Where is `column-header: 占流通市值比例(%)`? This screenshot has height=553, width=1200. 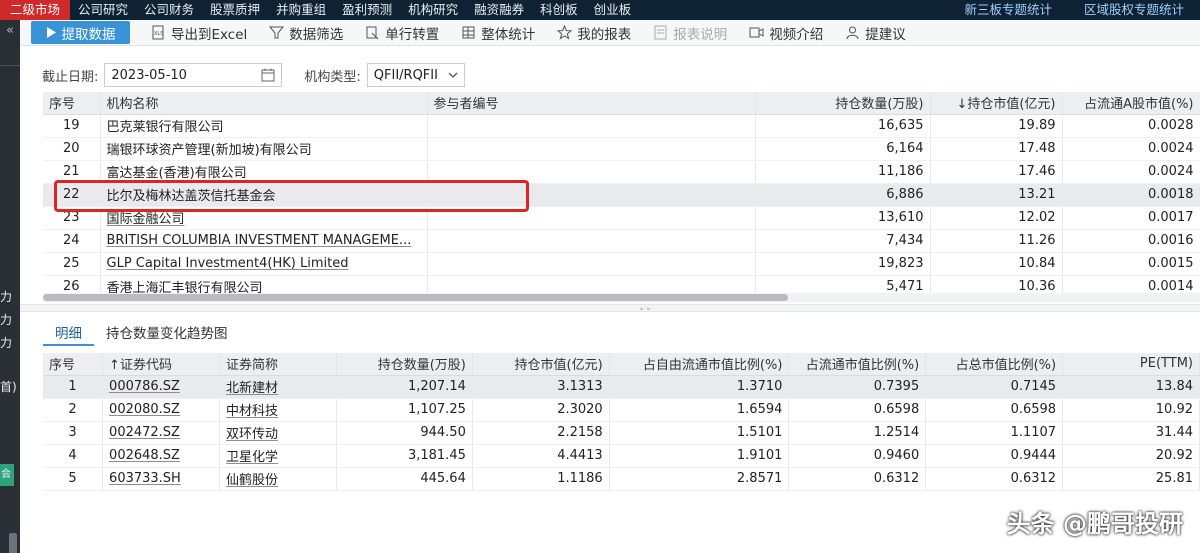
column-header: 占流通市值比例(%) is located at coordinates (857, 364).